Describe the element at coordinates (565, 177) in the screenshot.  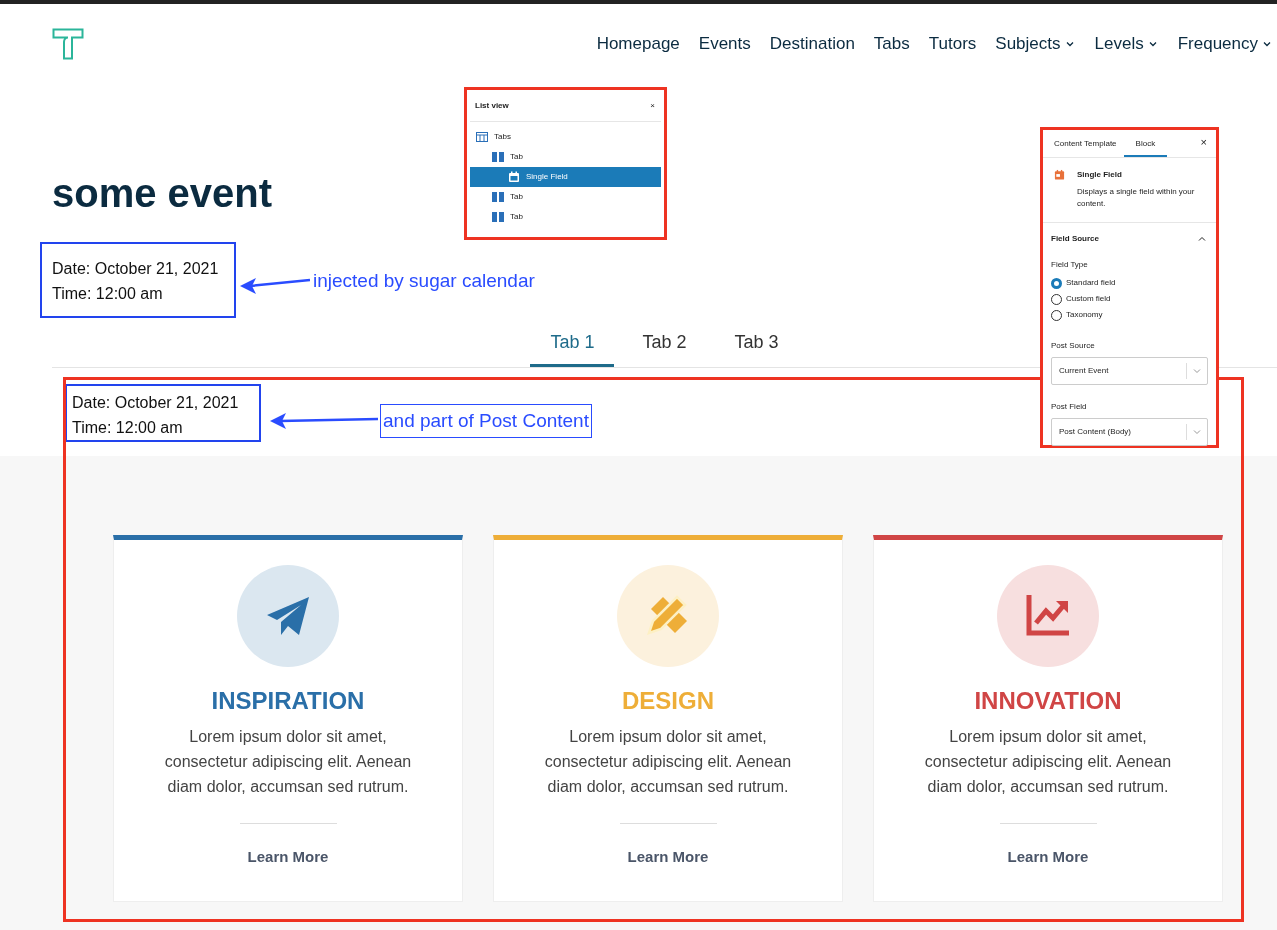
I see `tree-item: Single Field` at that location.